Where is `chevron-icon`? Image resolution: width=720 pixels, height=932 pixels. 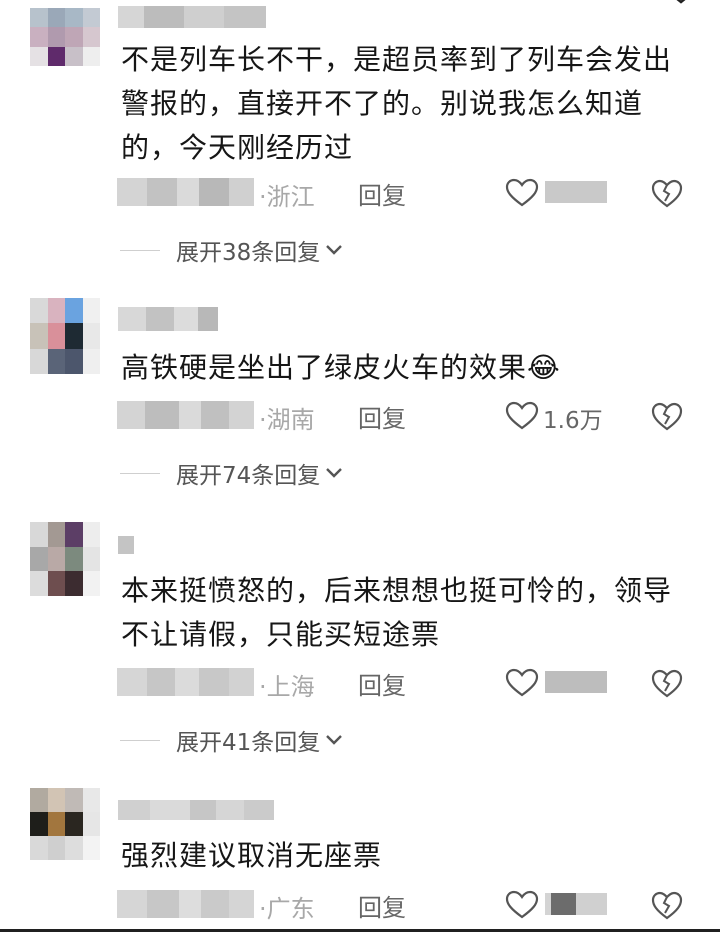
chevron-icon is located at coordinates (681, 2).